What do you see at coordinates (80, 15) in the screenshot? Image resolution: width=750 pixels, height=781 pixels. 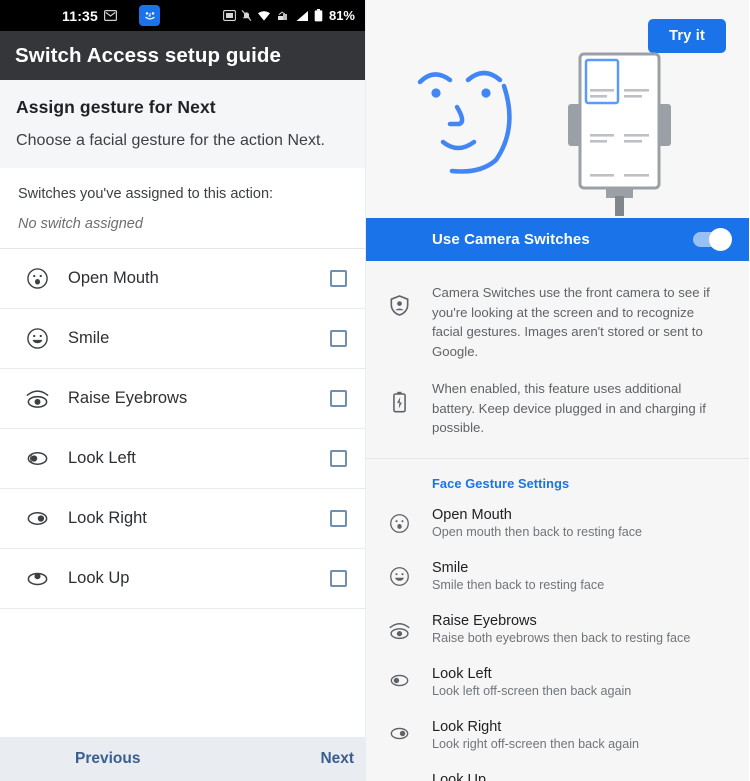 I see `status-bar-clock: 11:35` at bounding box center [80, 15].